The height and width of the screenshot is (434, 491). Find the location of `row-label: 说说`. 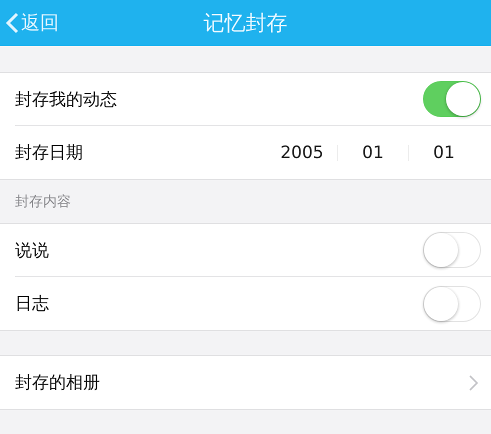

row-label: 说说 is located at coordinates (32, 251).